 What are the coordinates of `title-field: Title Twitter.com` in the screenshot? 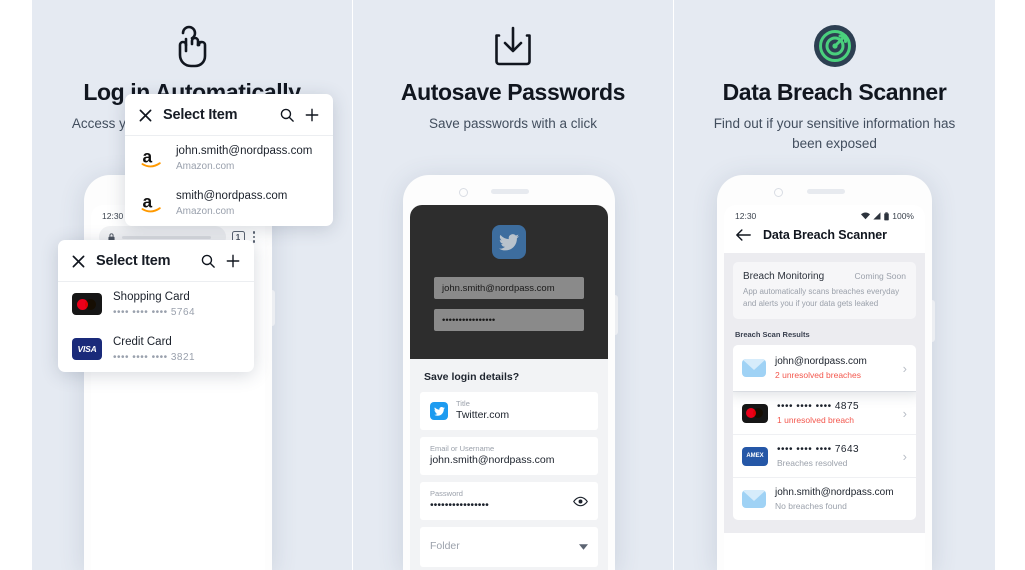 It's located at (509, 411).